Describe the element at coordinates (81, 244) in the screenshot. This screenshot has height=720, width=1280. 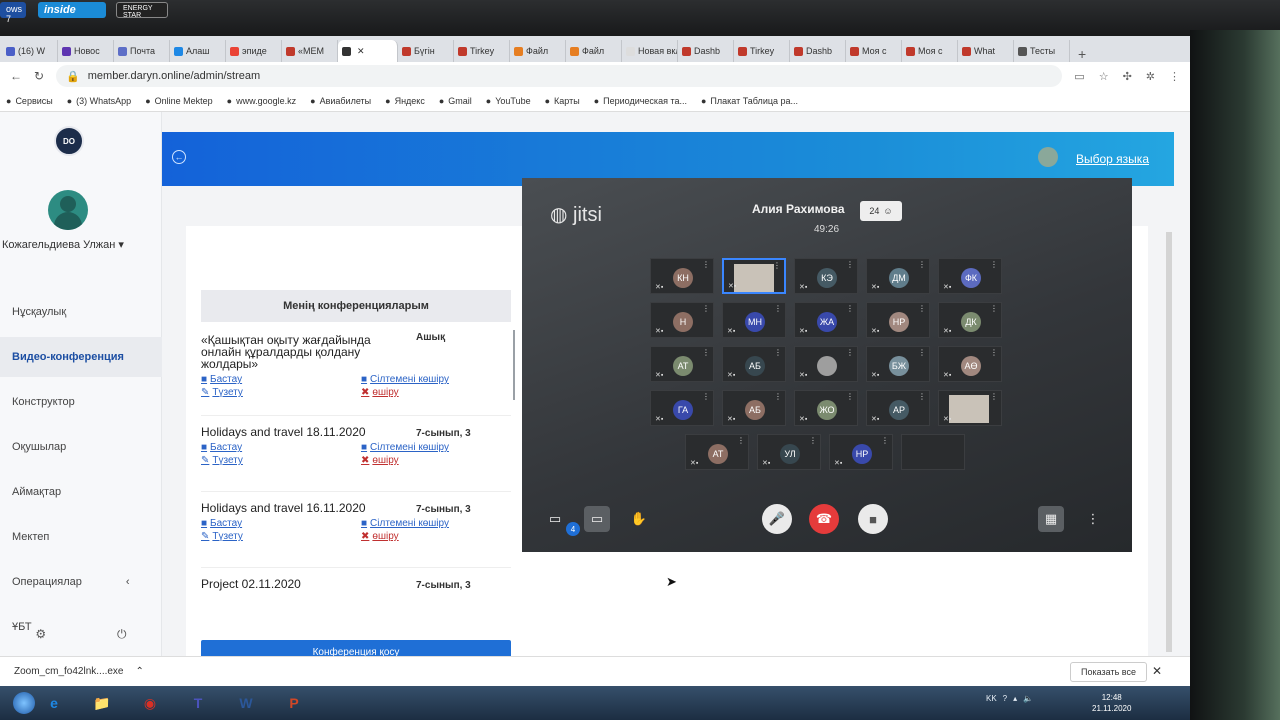
I see `user-menu: Кожагельдиева Улжан ▾` at that location.